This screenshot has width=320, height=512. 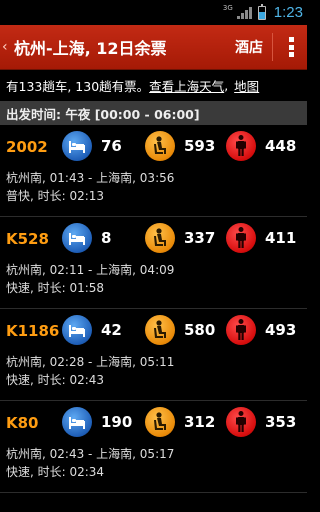 I want to click on standing-count: 493, so click(x=281, y=330).